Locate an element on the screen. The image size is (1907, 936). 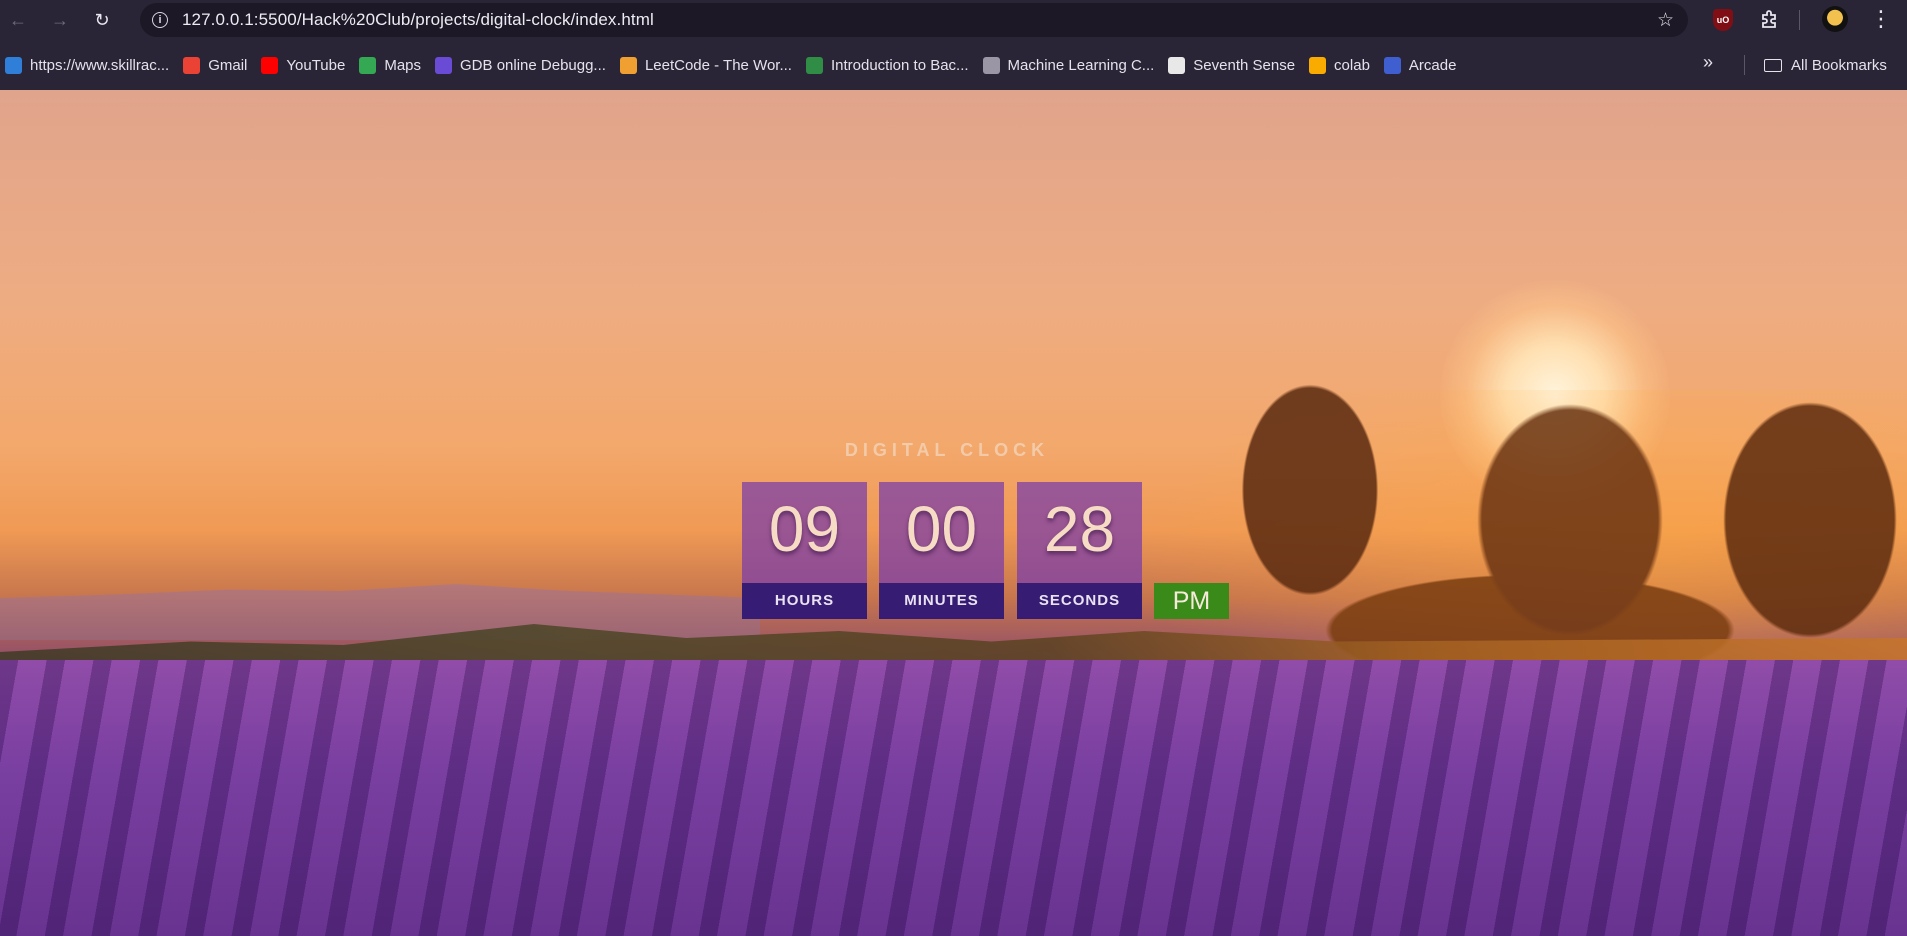
bookmark-label: Arcade is located at coordinates (1432, 65).